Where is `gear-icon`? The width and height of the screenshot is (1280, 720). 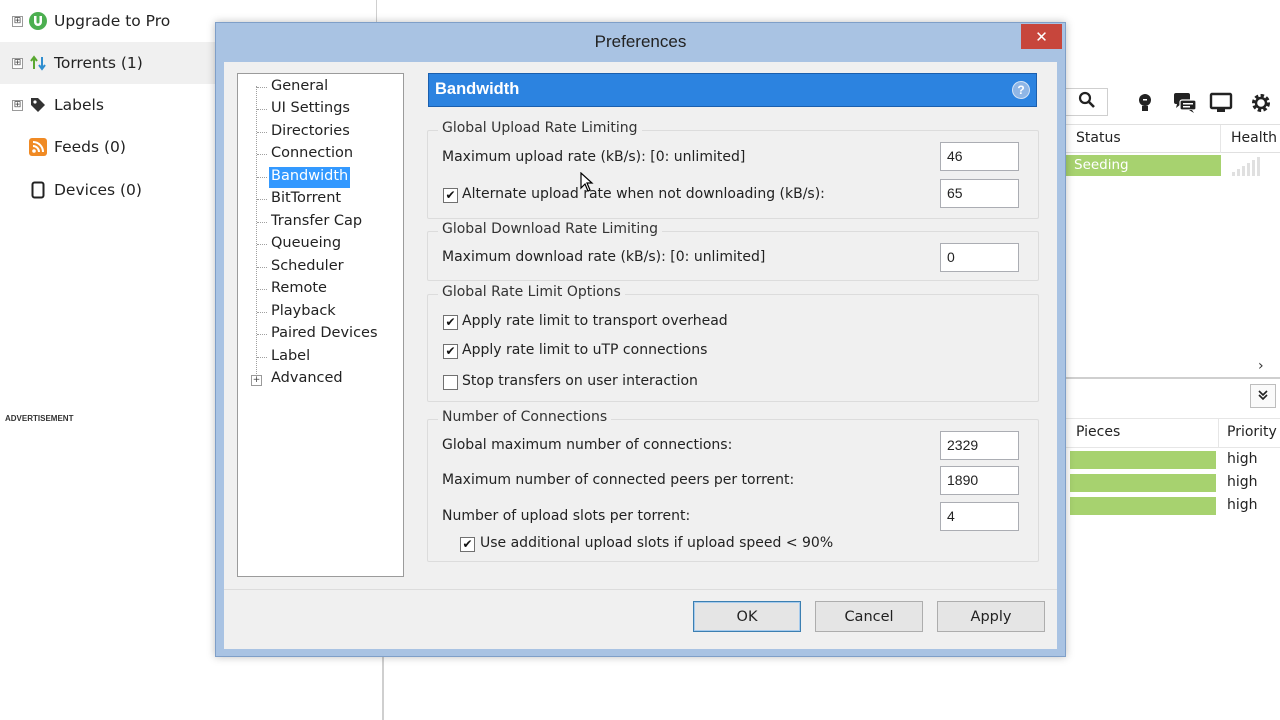
gear-icon is located at coordinates (1261, 103).